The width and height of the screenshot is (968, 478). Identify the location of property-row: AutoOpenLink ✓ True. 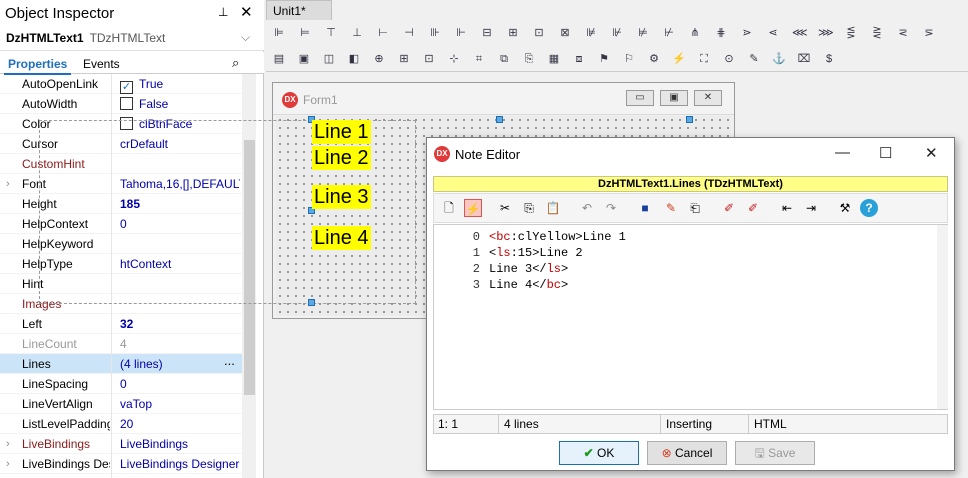
(121, 84).